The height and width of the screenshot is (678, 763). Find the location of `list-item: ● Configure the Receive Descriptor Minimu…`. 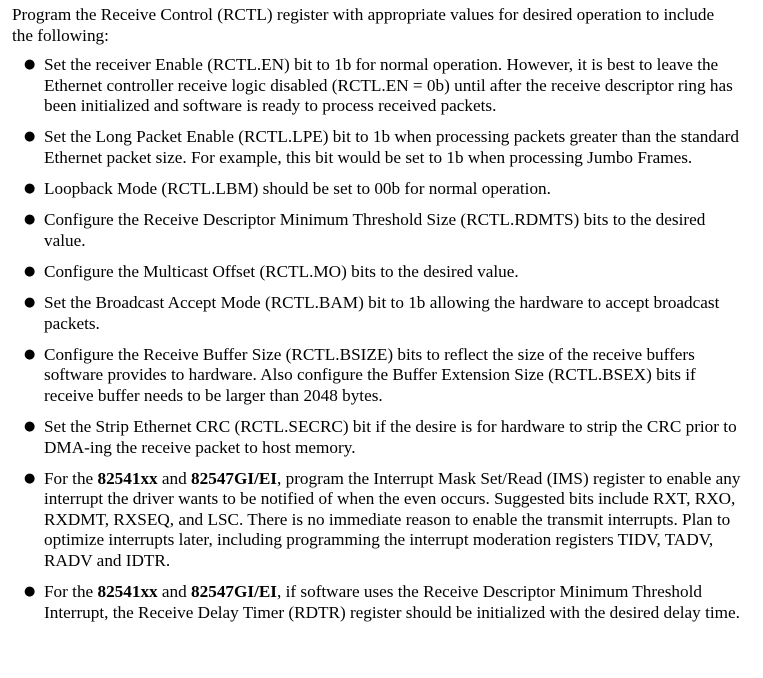

list-item: ● Configure the Receive Descriptor Minimu… is located at coordinates (386, 230).